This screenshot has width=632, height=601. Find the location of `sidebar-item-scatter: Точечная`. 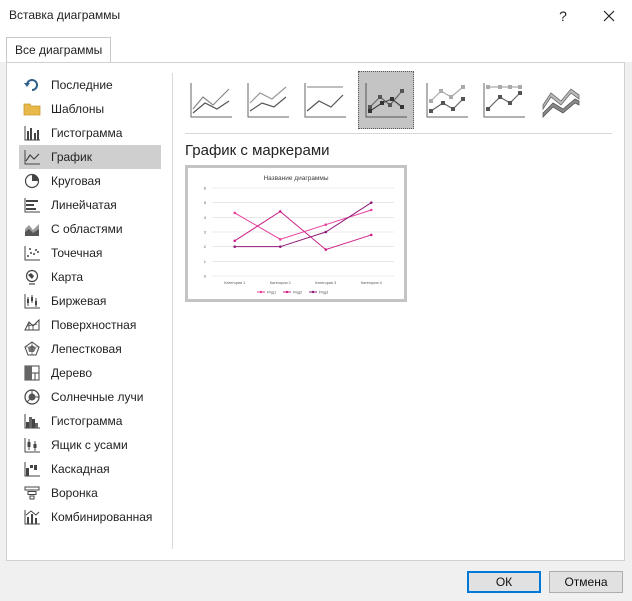

sidebar-item-scatter: Точечная is located at coordinates (90, 253).